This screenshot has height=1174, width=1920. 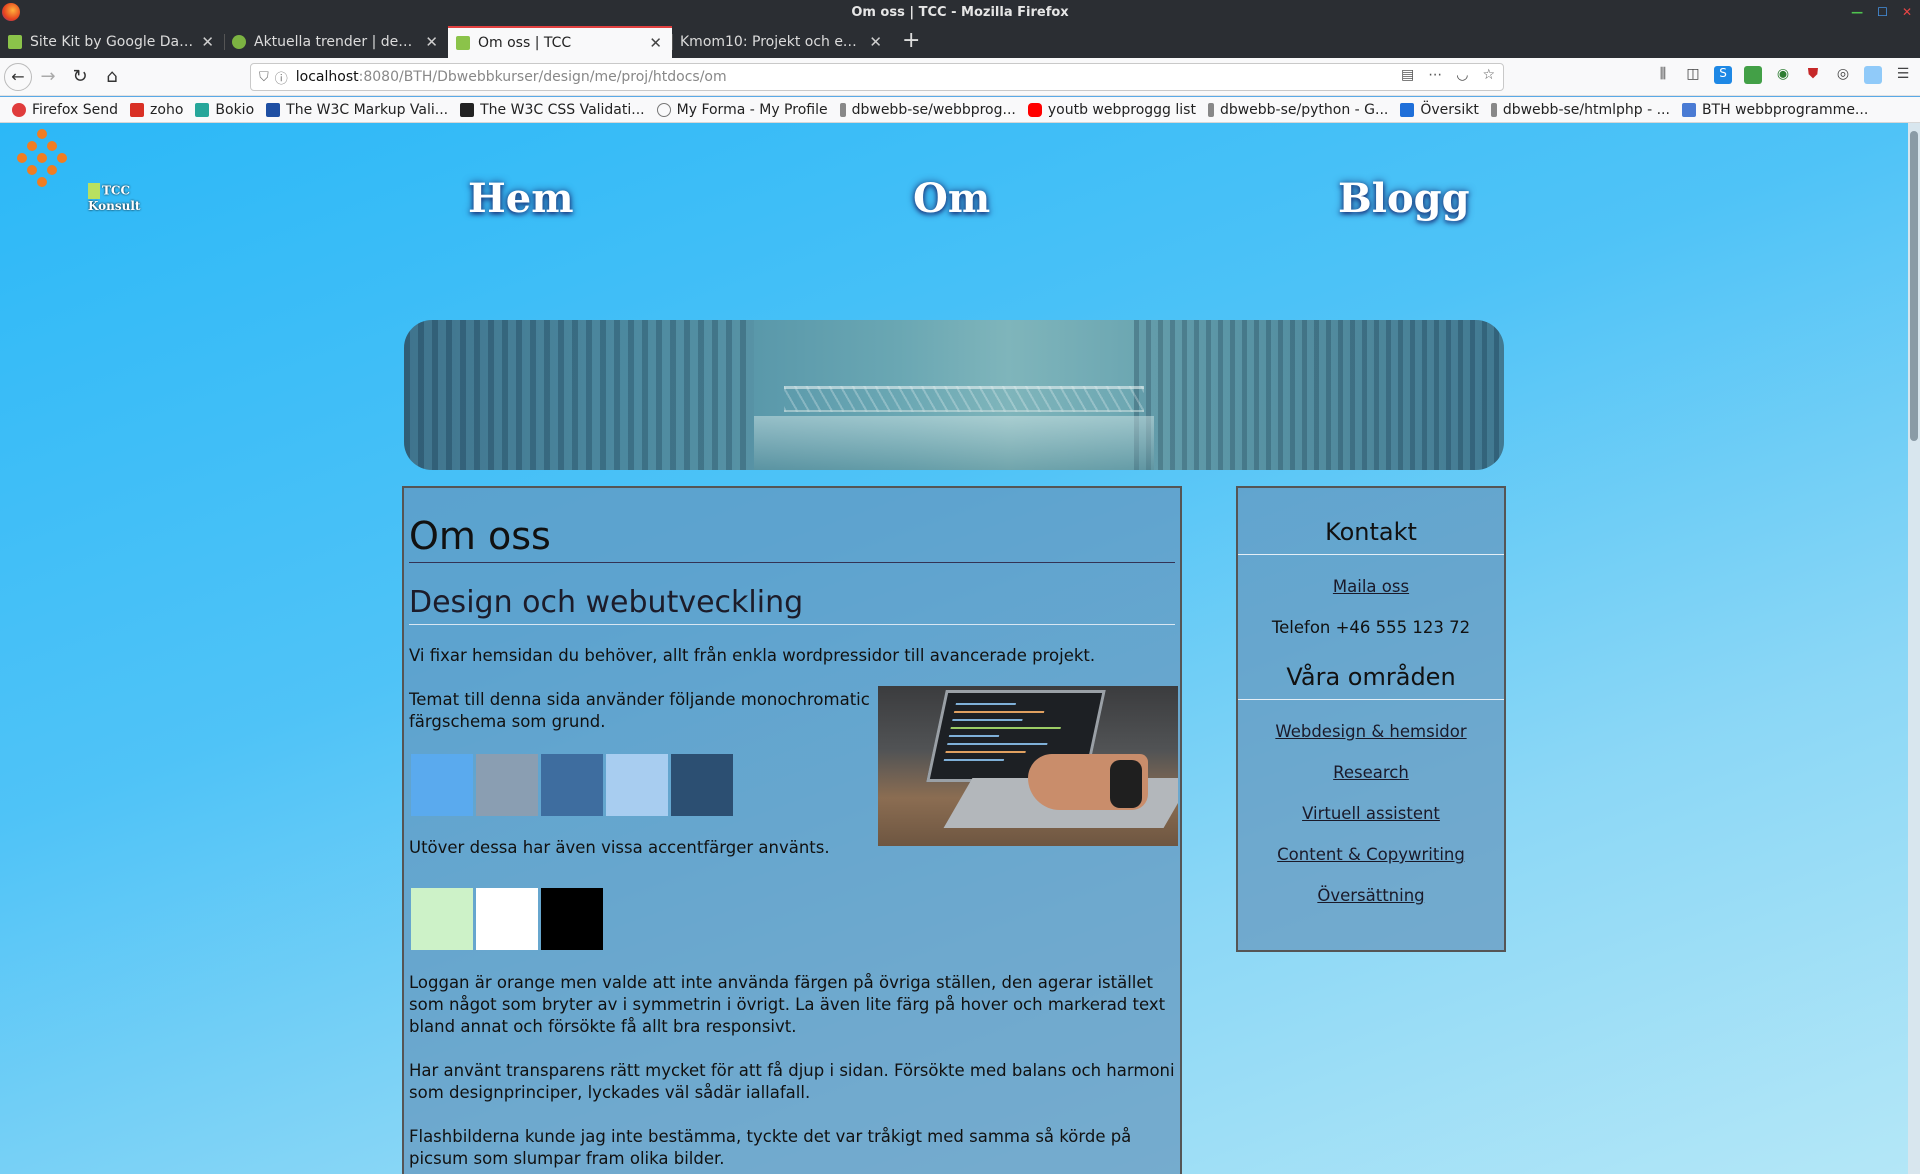 I want to click on tab-om-oss: Om oss | TCC ✕, so click(x=560, y=42).